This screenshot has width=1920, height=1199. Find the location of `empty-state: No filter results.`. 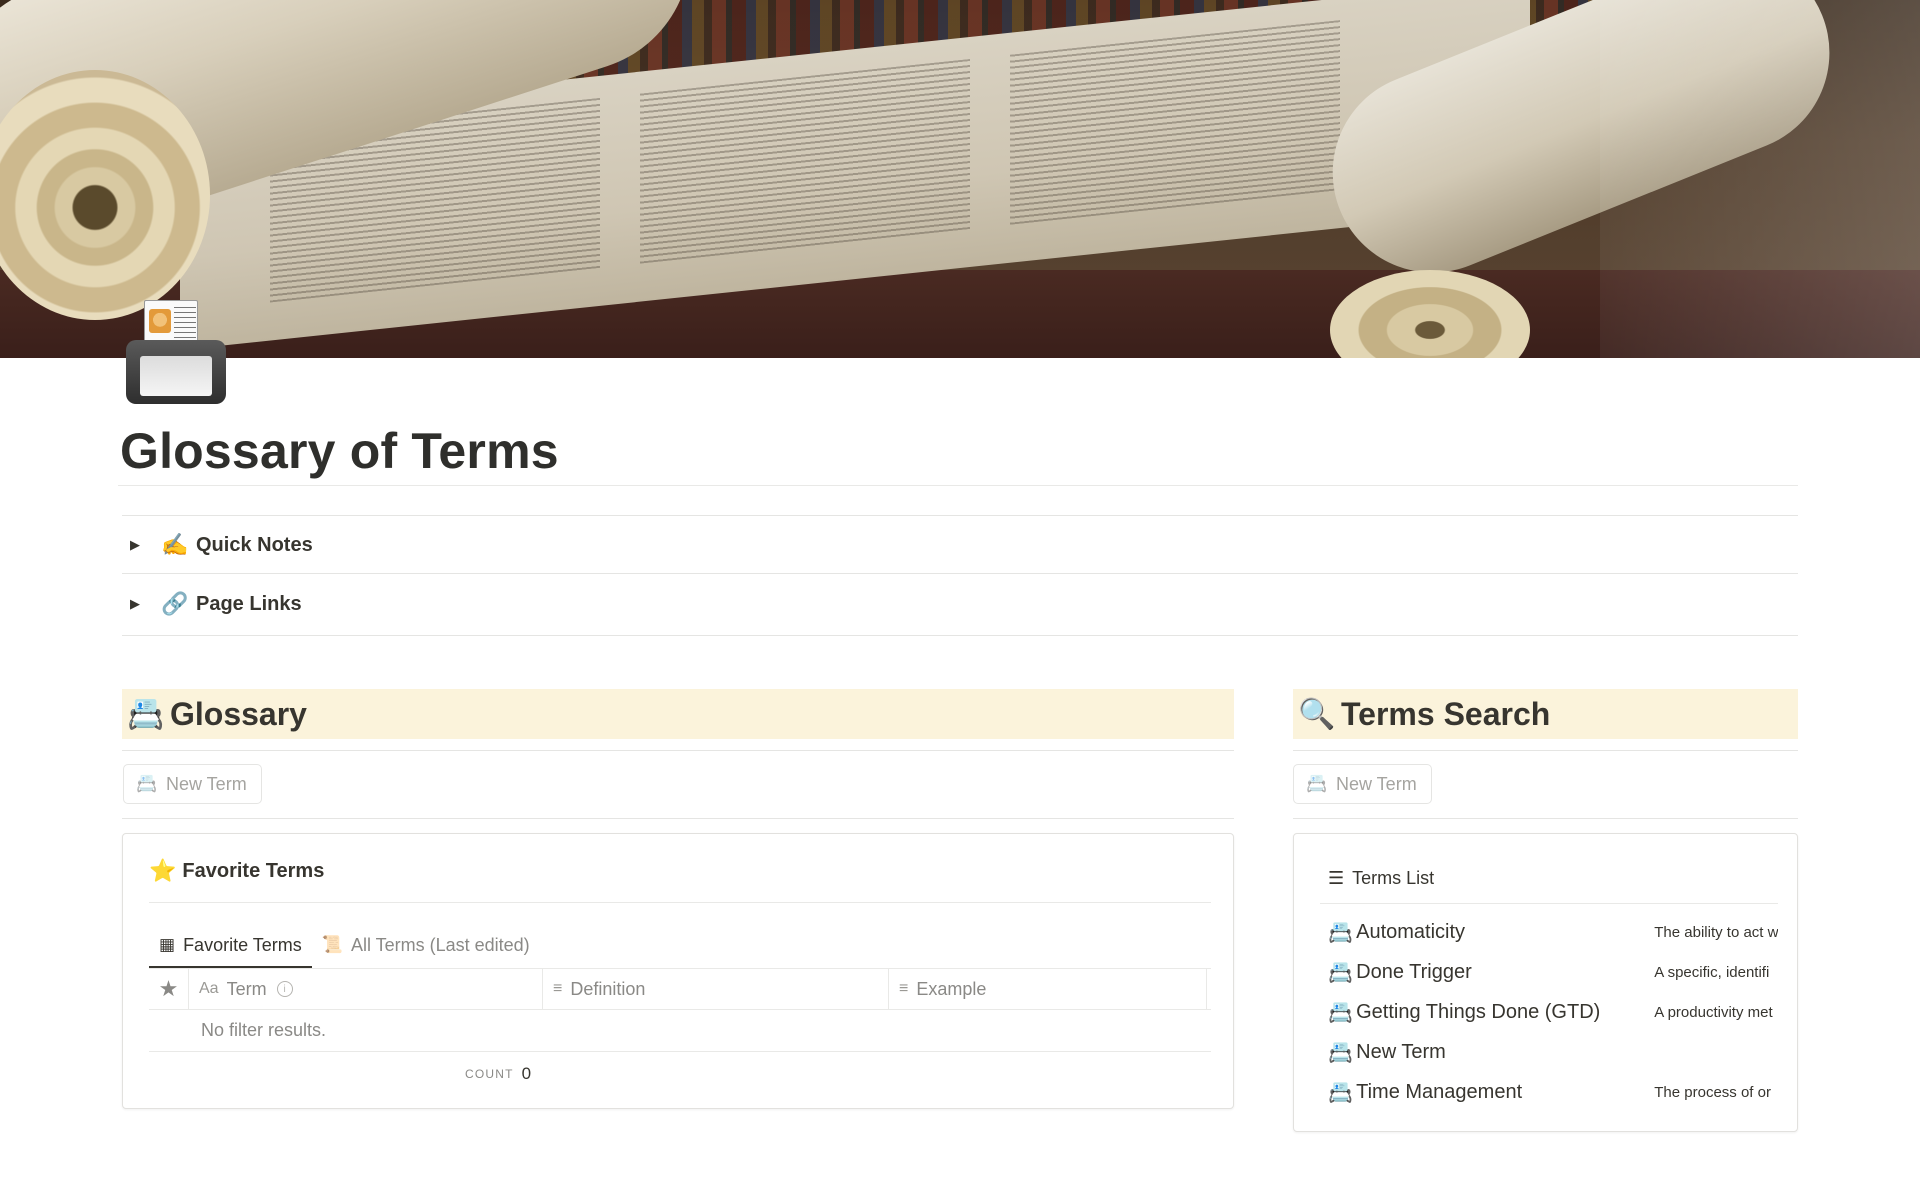

empty-state: No filter results. is located at coordinates (680, 1031).